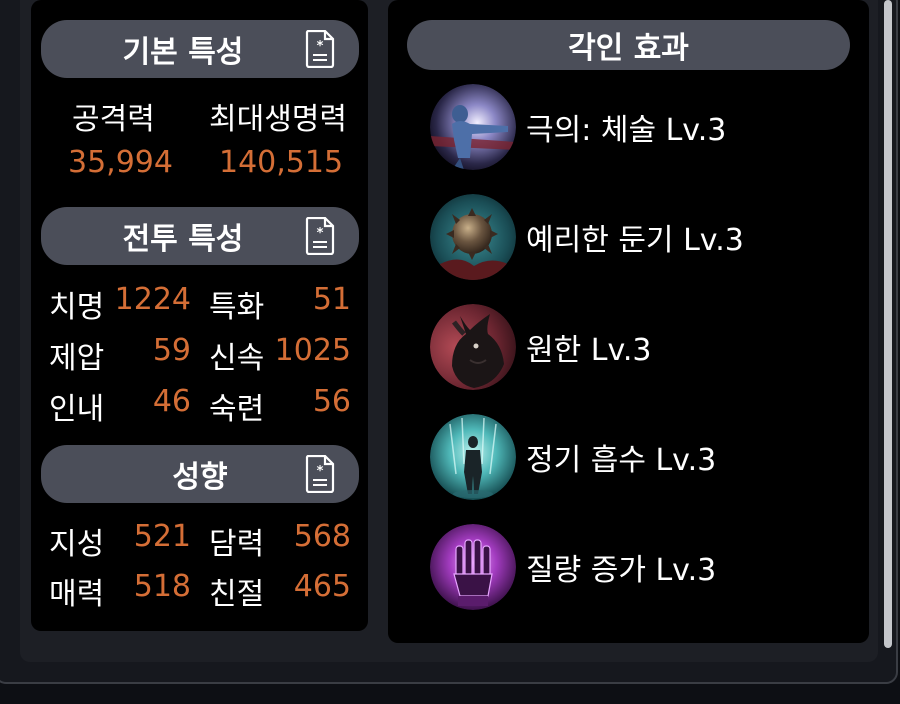  Describe the element at coordinates (171, 350) in the screenshot. I see `domination-value: 59` at that location.